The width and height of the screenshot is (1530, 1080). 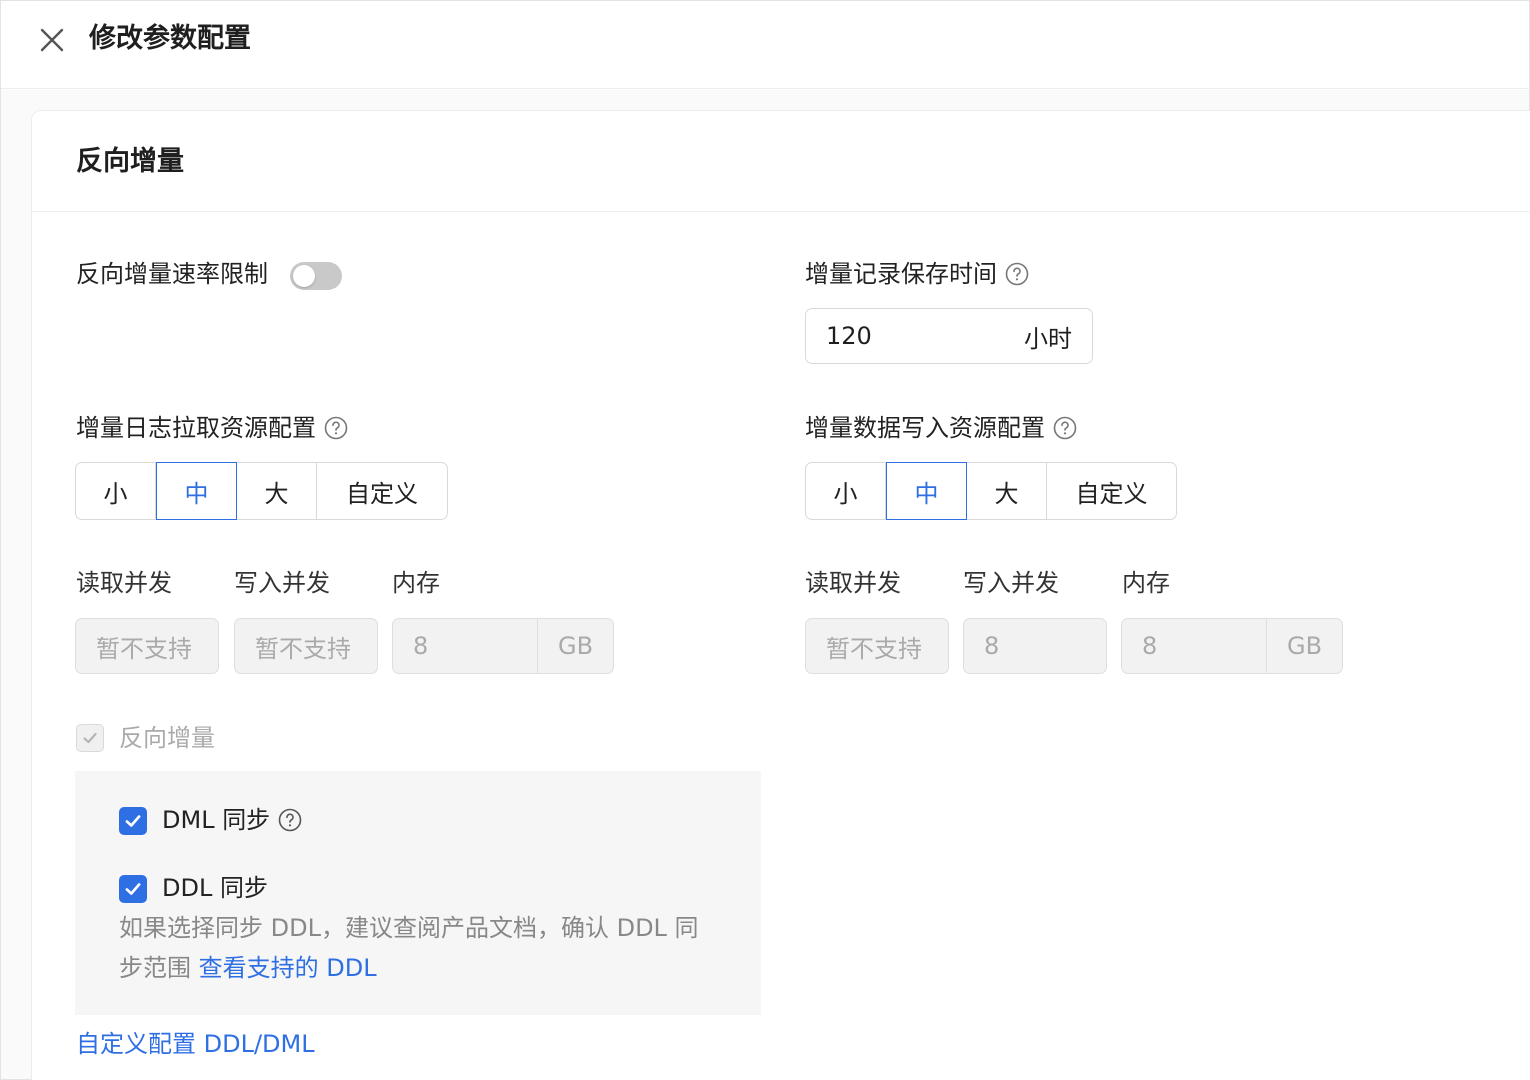 I want to click on rate-limit-label-text: 反向增量速率限制, so click(x=172, y=274).